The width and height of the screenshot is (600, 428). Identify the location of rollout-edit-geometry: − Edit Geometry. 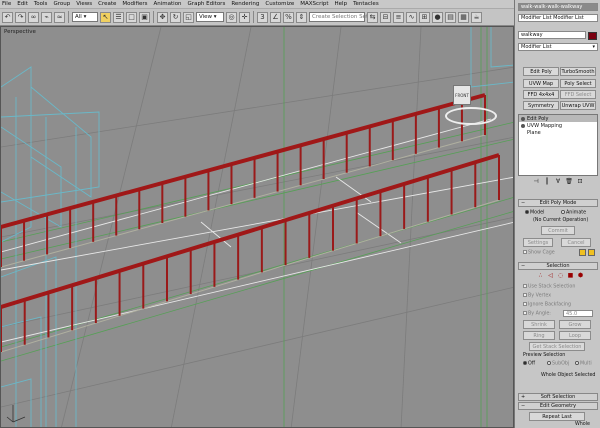
(558, 406).